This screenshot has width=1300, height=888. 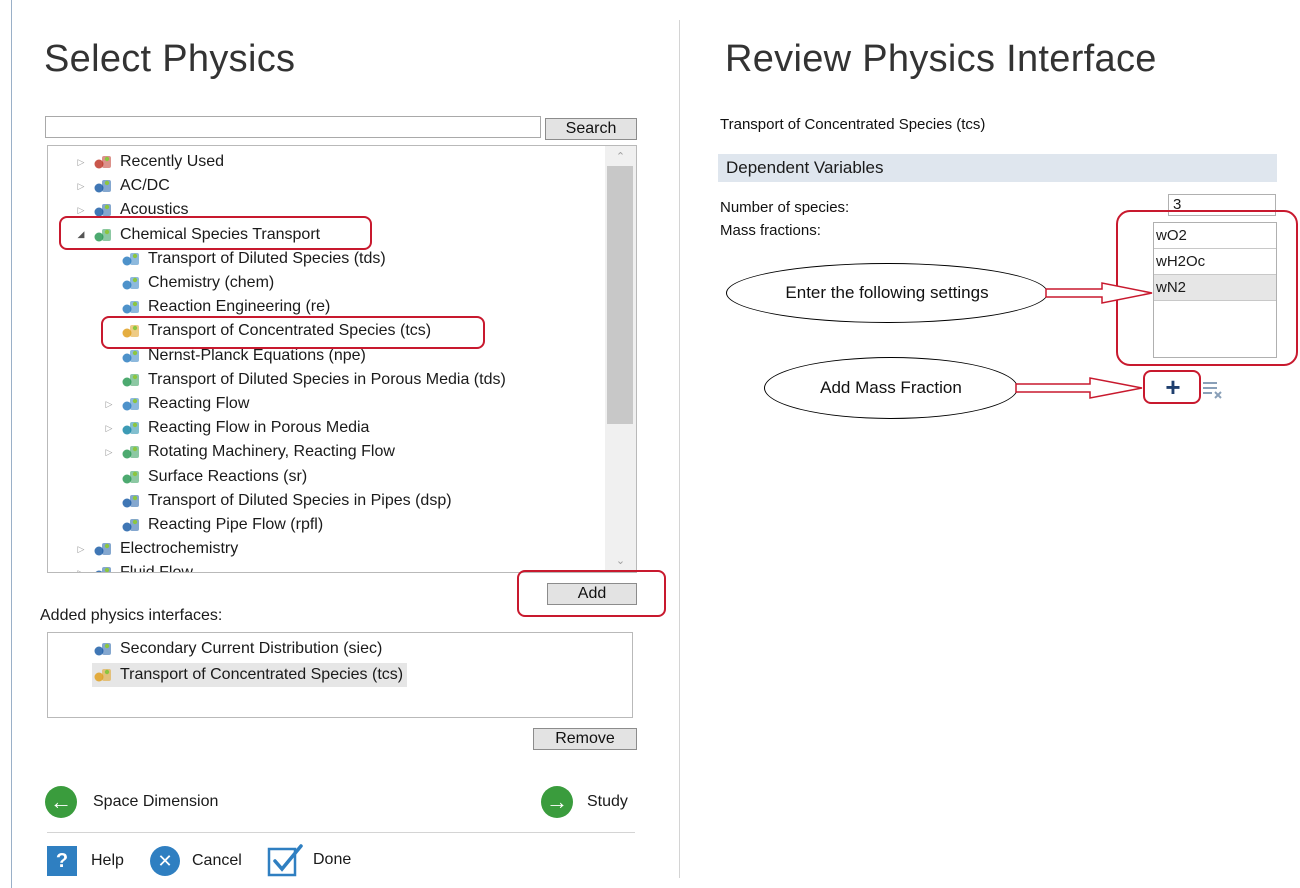 What do you see at coordinates (156, 568) in the screenshot?
I see `tree-item-label: Fluid Flow` at bounding box center [156, 568].